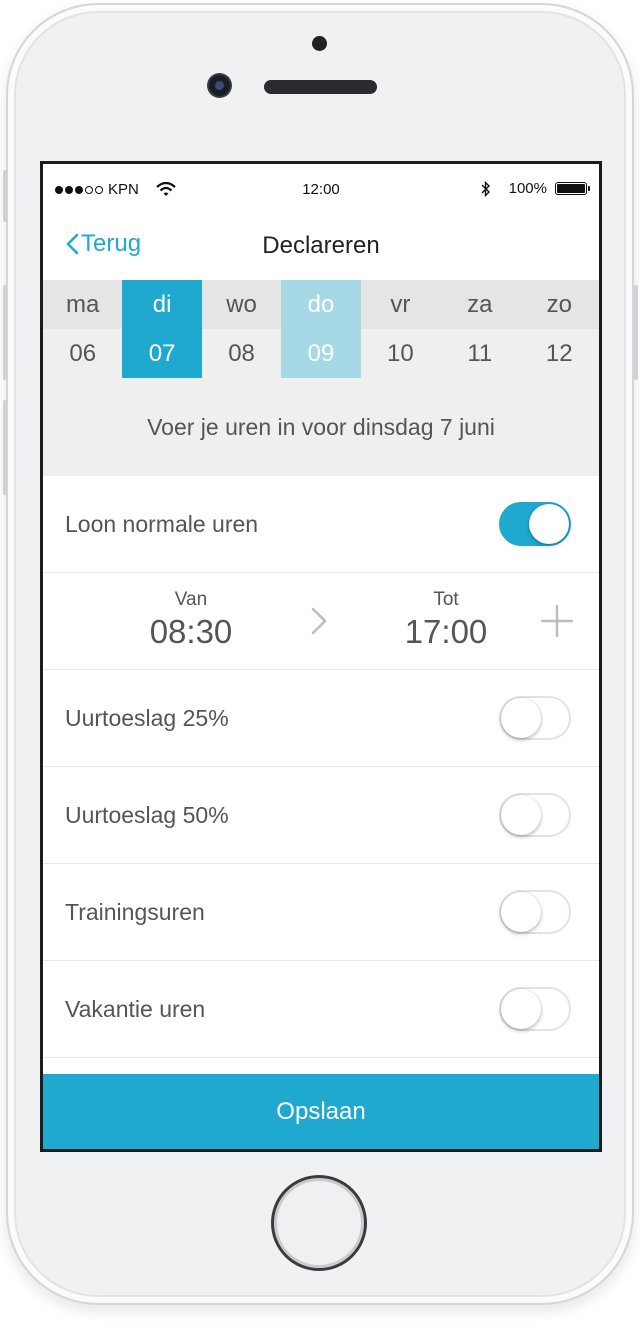 This screenshot has width=640, height=1333. I want to click on day-date: 07, so click(162, 353).